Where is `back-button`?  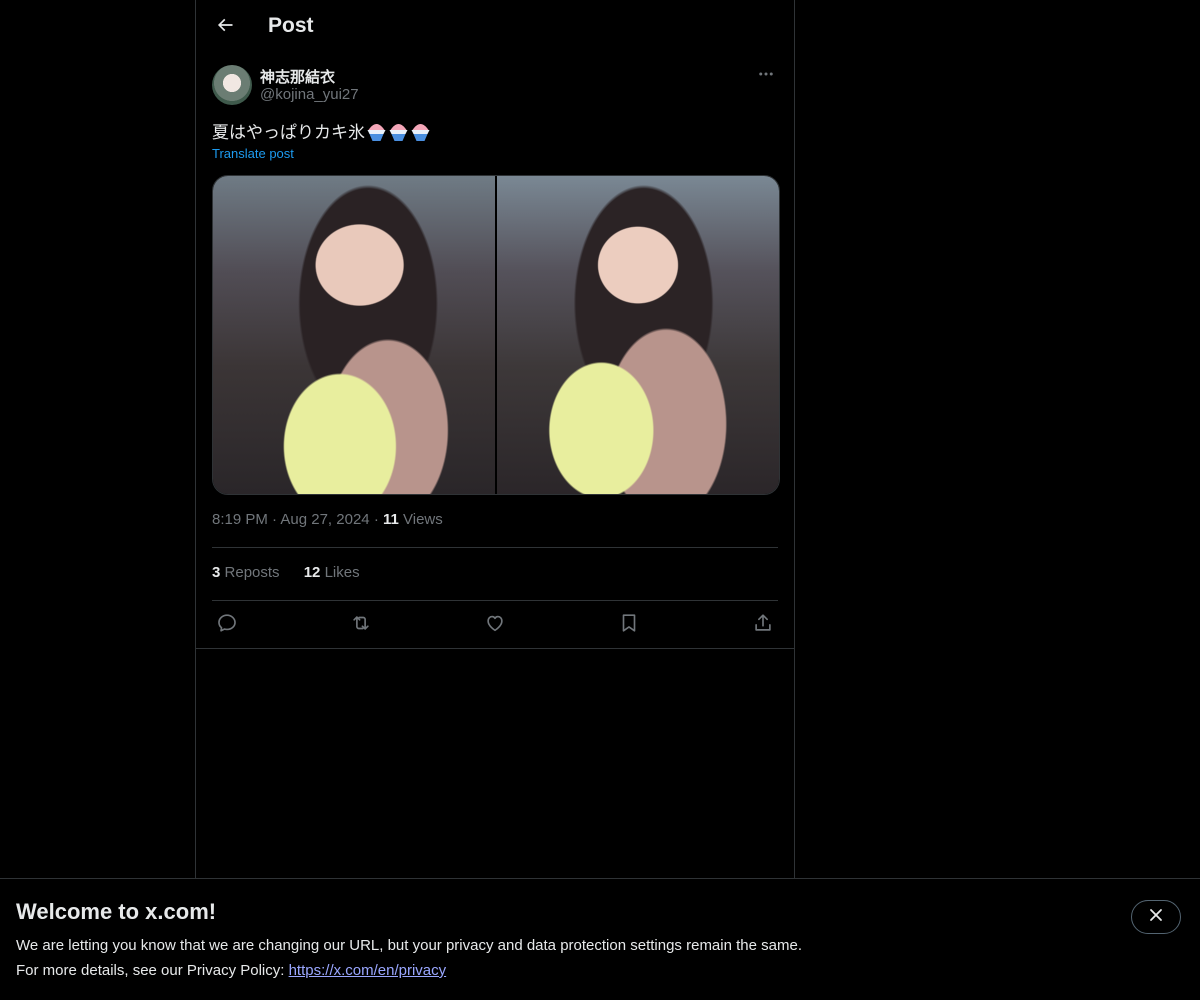 back-button is located at coordinates (225, 27).